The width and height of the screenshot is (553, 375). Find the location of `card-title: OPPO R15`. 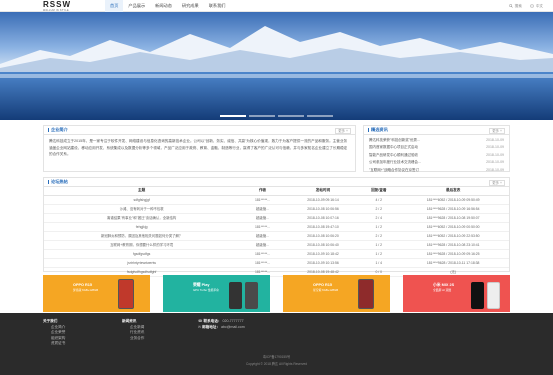

card-title: OPPO R15 is located at coordinates (322, 285).